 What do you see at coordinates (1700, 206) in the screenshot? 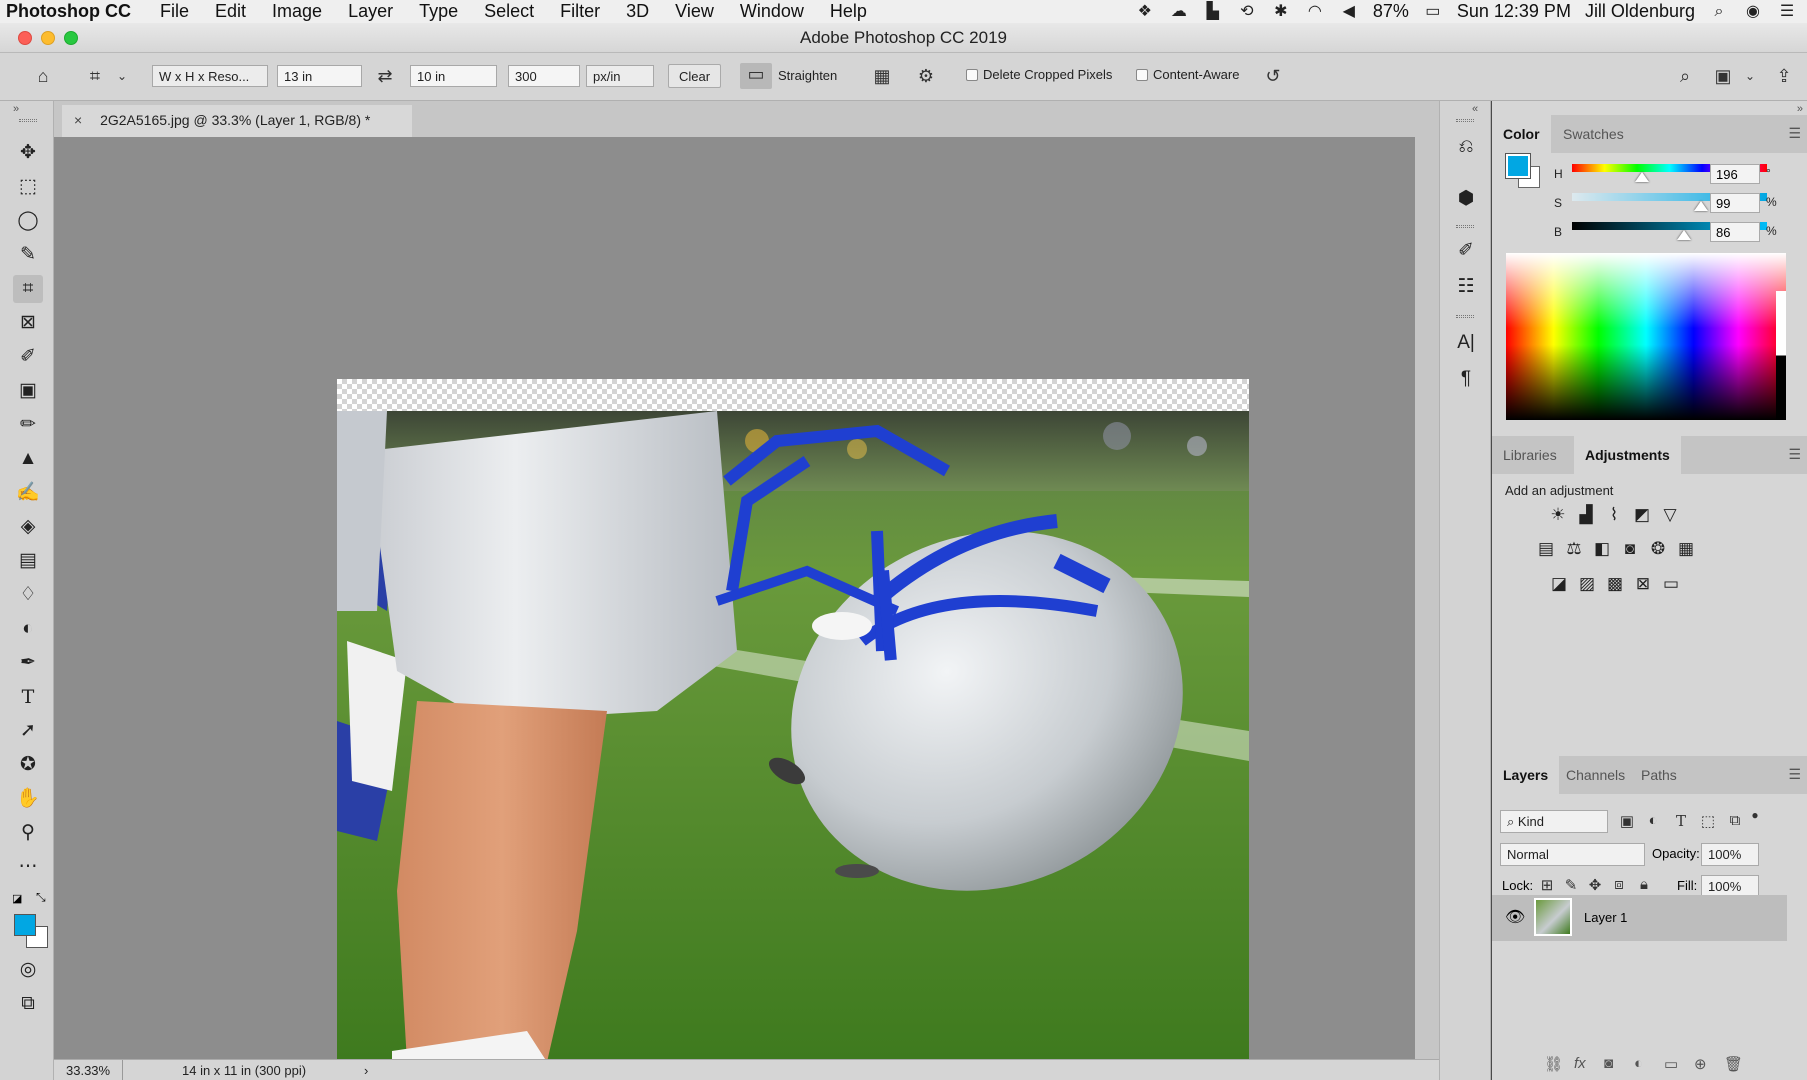
I see `saturation-slider-thumb` at bounding box center [1700, 206].